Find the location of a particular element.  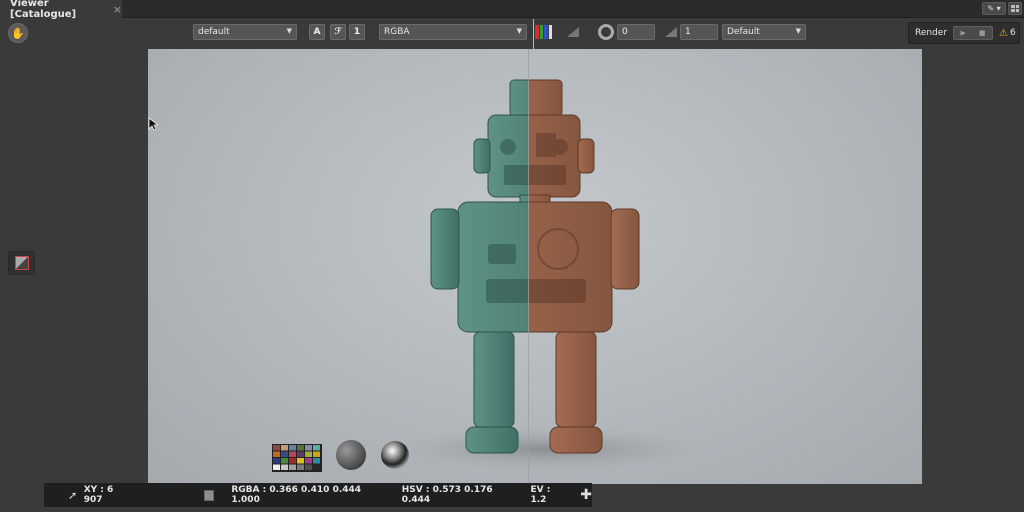

lut-dropdown-value: default is located at coordinates (214, 32).